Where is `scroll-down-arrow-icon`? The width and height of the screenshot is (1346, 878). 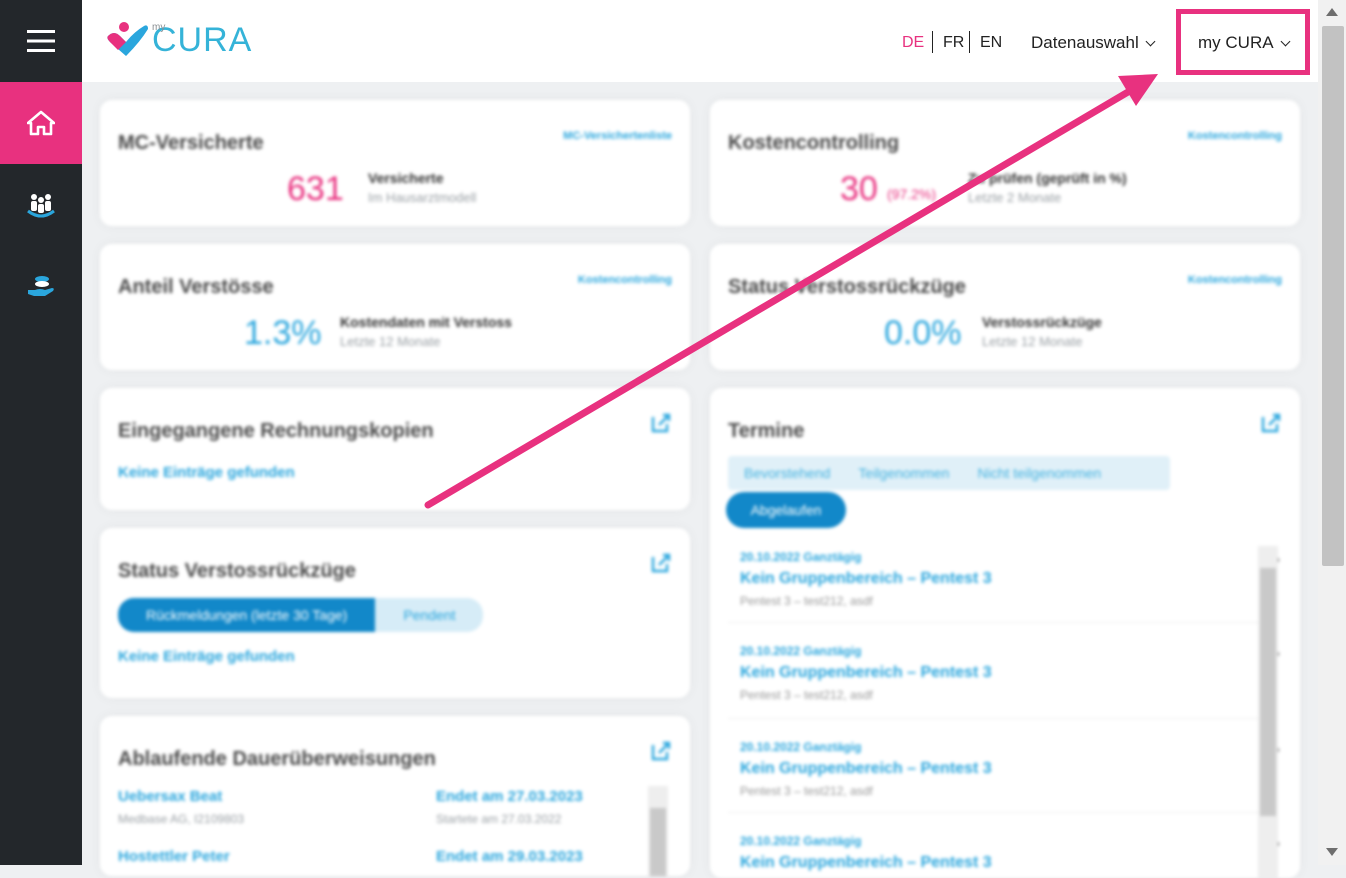 scroll-down-arrow-icon is located at coordinates (1332, 852).